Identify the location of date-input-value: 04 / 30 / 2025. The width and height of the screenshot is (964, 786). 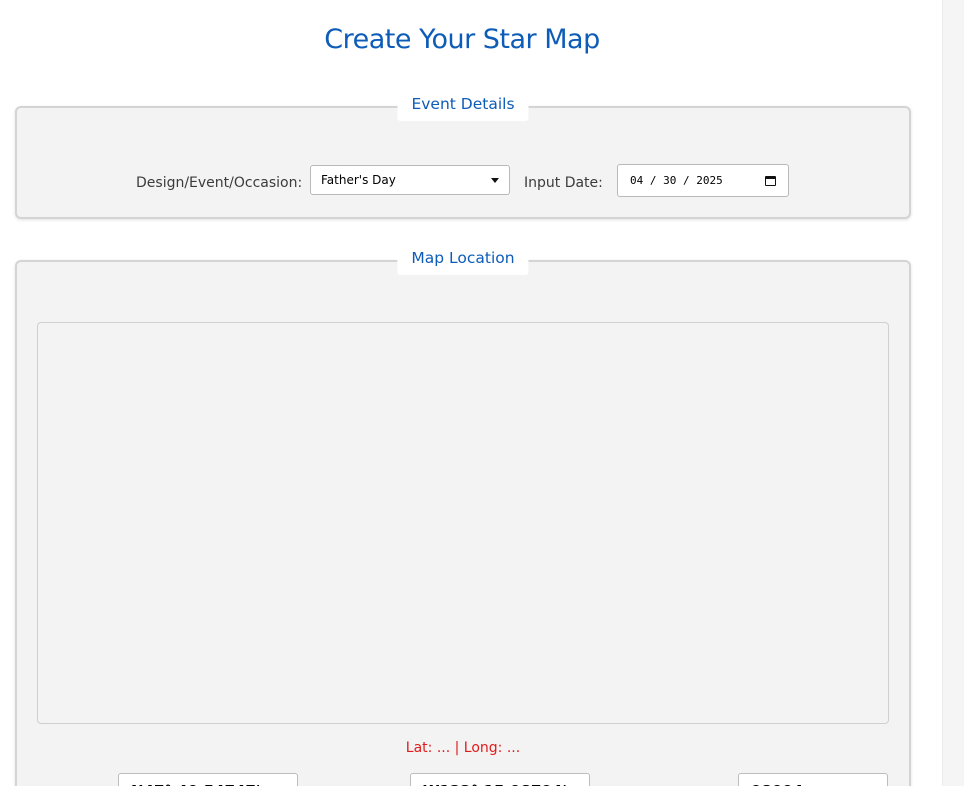
(676, 180).